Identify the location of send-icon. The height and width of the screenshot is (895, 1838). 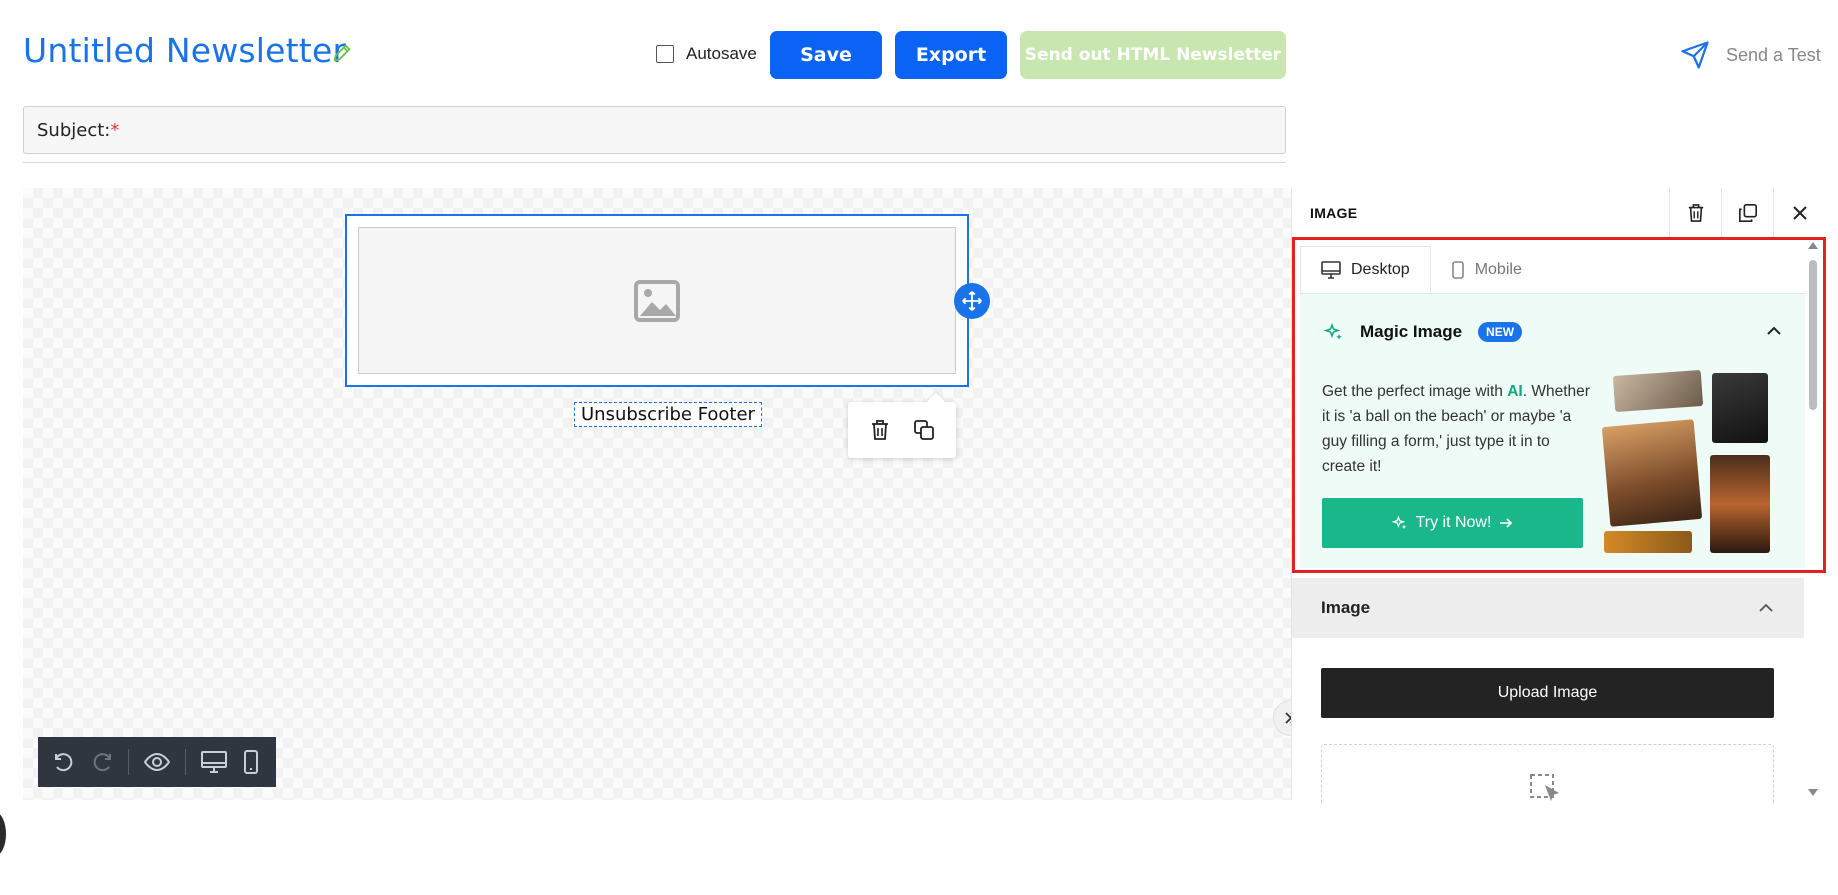
(1695, 55).